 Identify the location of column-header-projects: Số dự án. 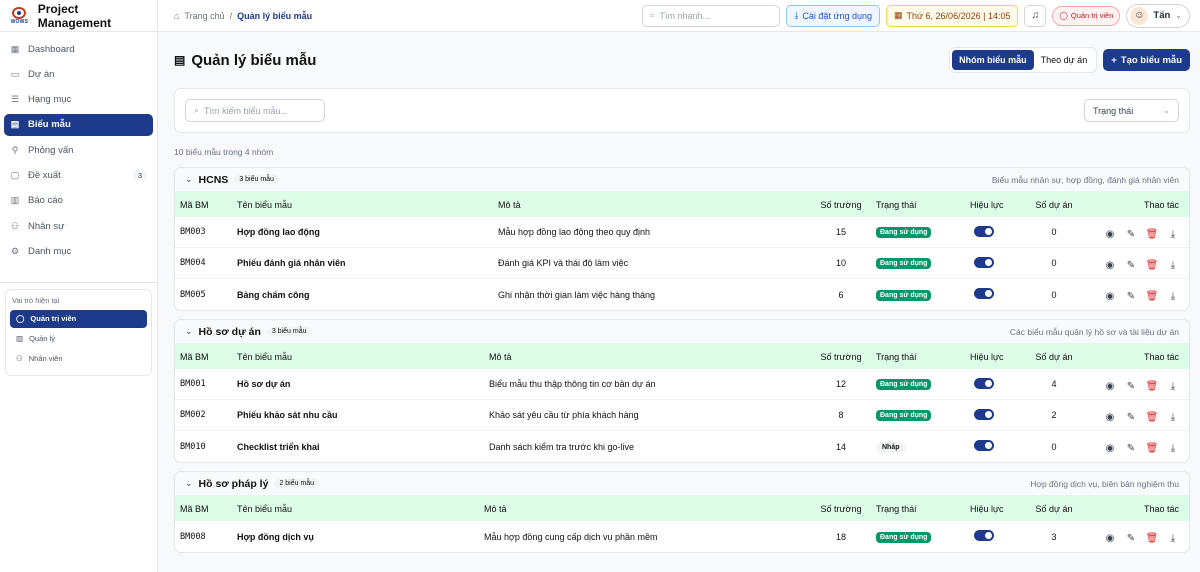
(1054, 204).